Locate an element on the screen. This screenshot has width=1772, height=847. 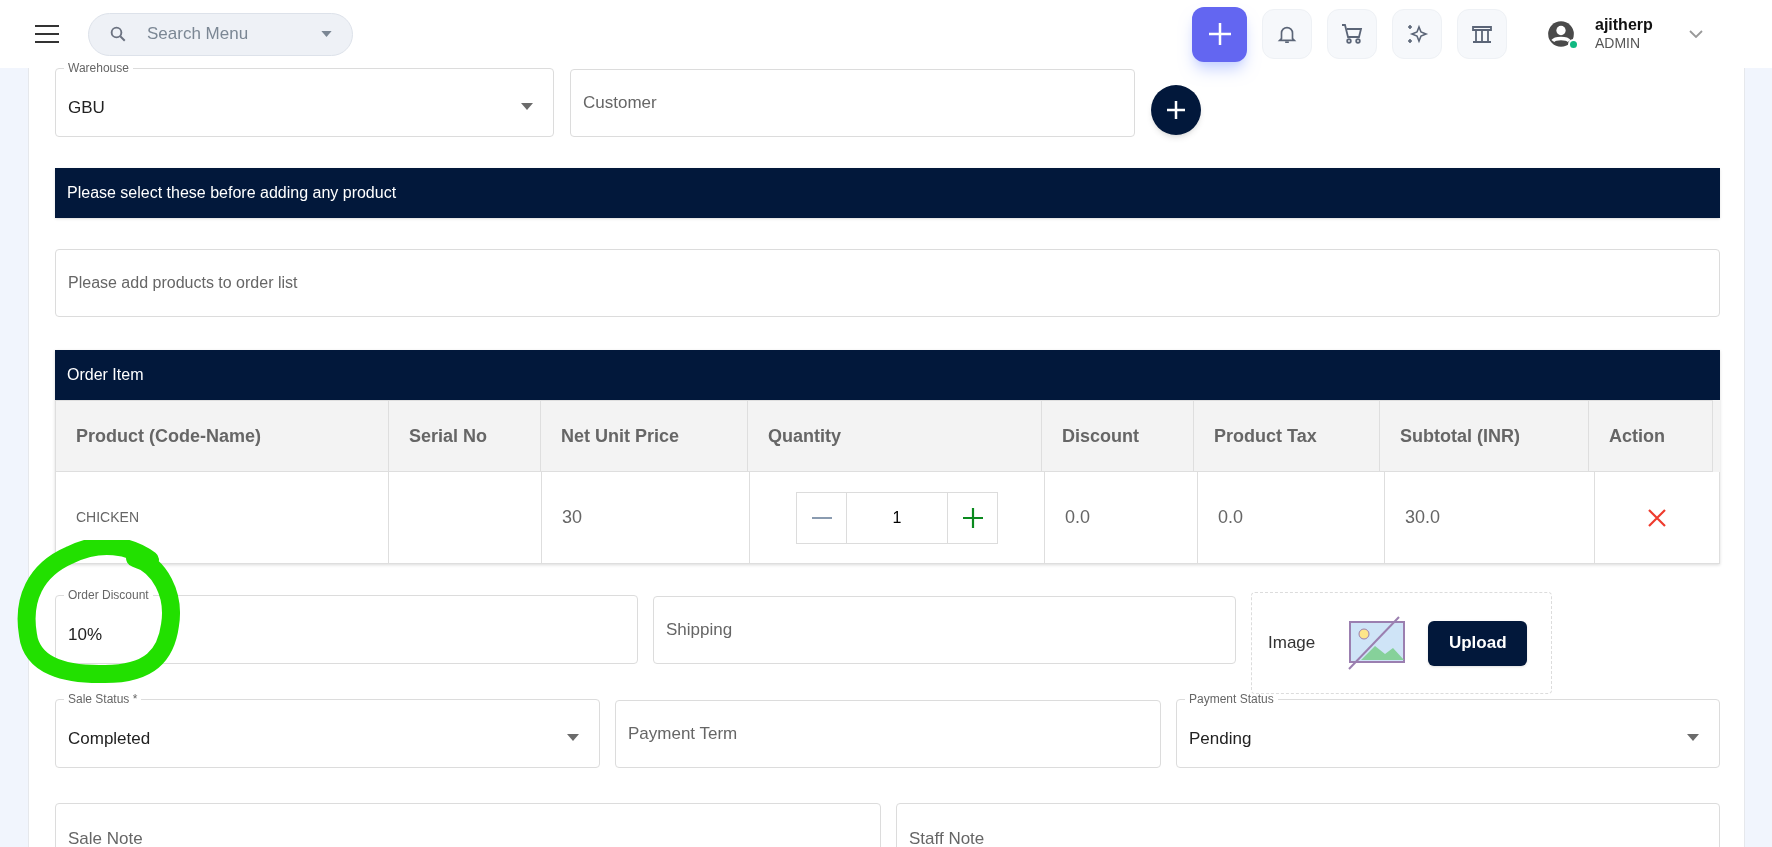
sparkle-icon is located at coordinates (1417, 34).